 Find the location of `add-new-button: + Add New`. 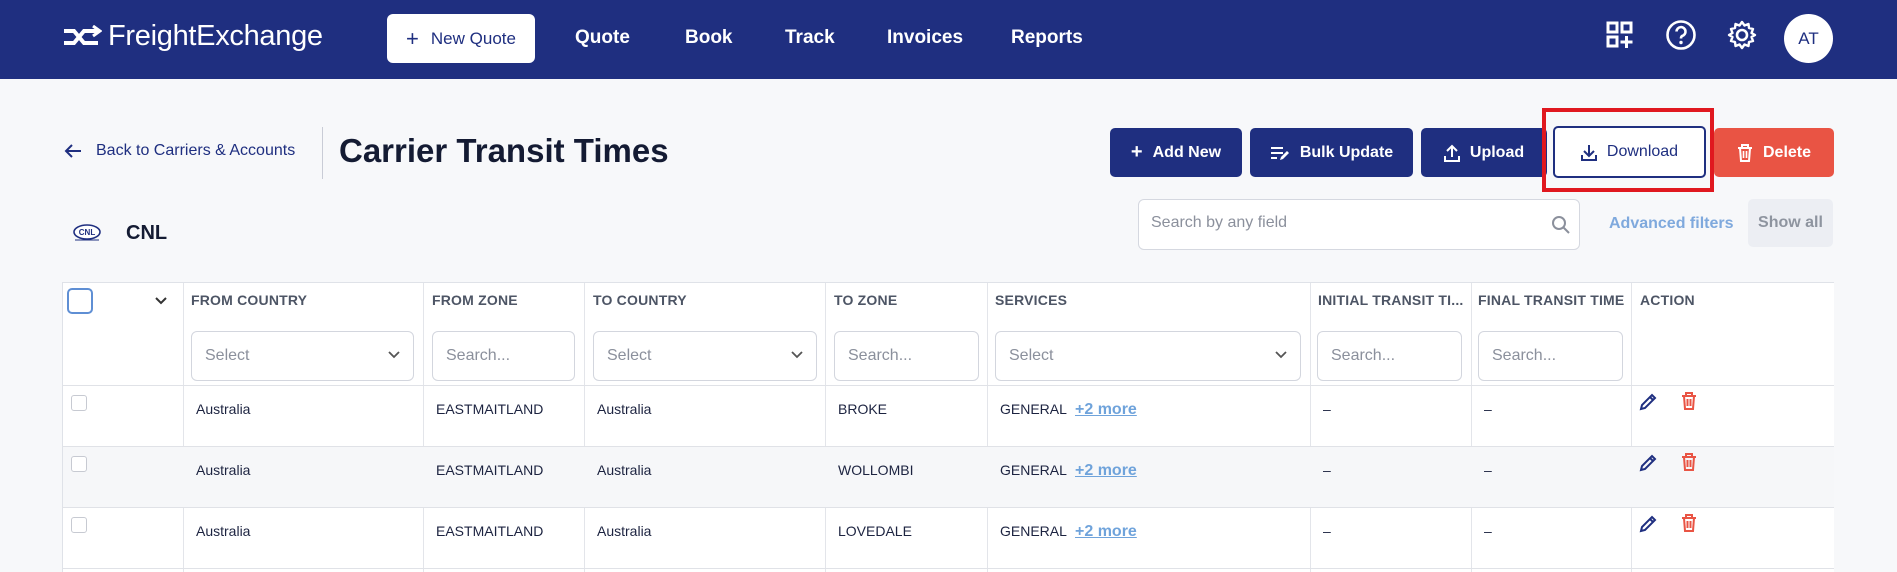

add-new-button: + Add New is located at coordinates (1176, 152).